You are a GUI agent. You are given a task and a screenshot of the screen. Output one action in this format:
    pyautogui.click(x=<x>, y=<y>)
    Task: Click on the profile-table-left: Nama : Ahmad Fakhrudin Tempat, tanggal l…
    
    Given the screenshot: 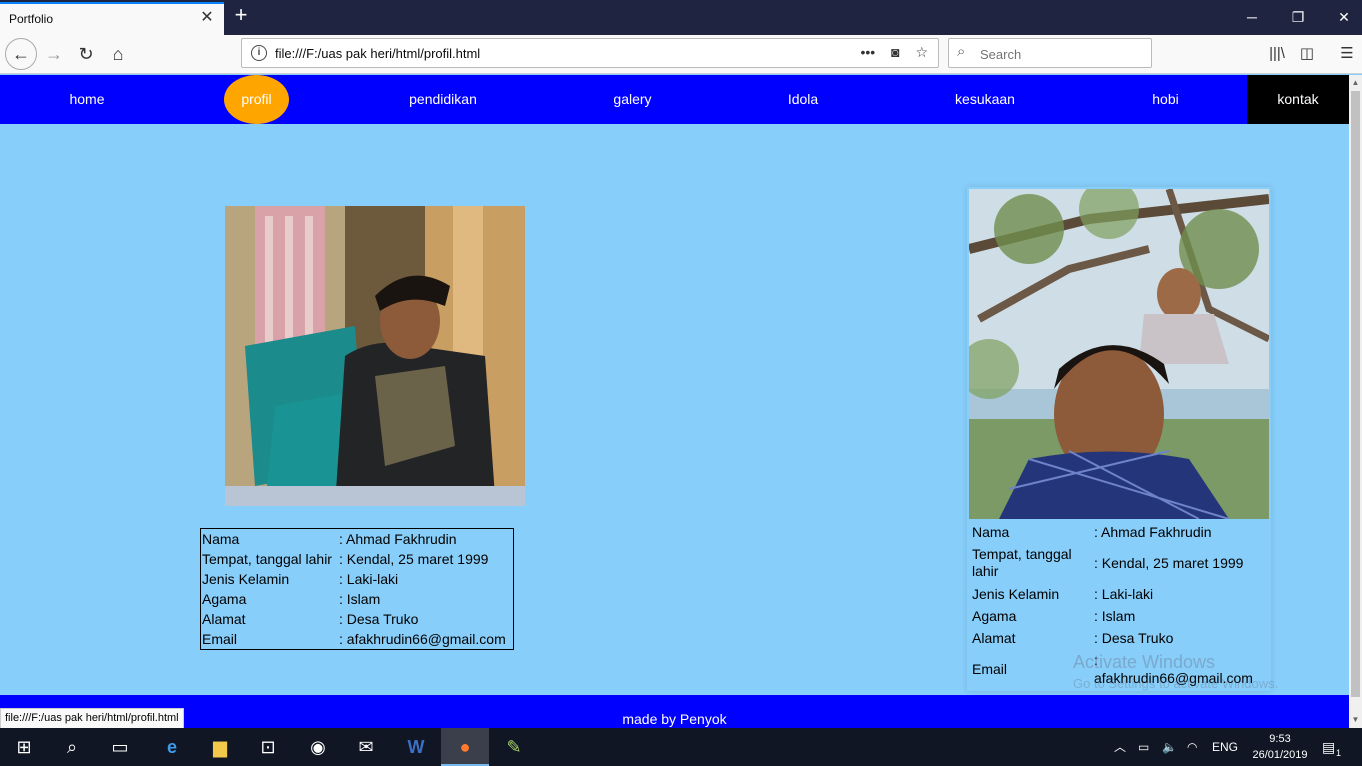 What is the action you would take?
    pyautogui.click(x=357, y=589)
    